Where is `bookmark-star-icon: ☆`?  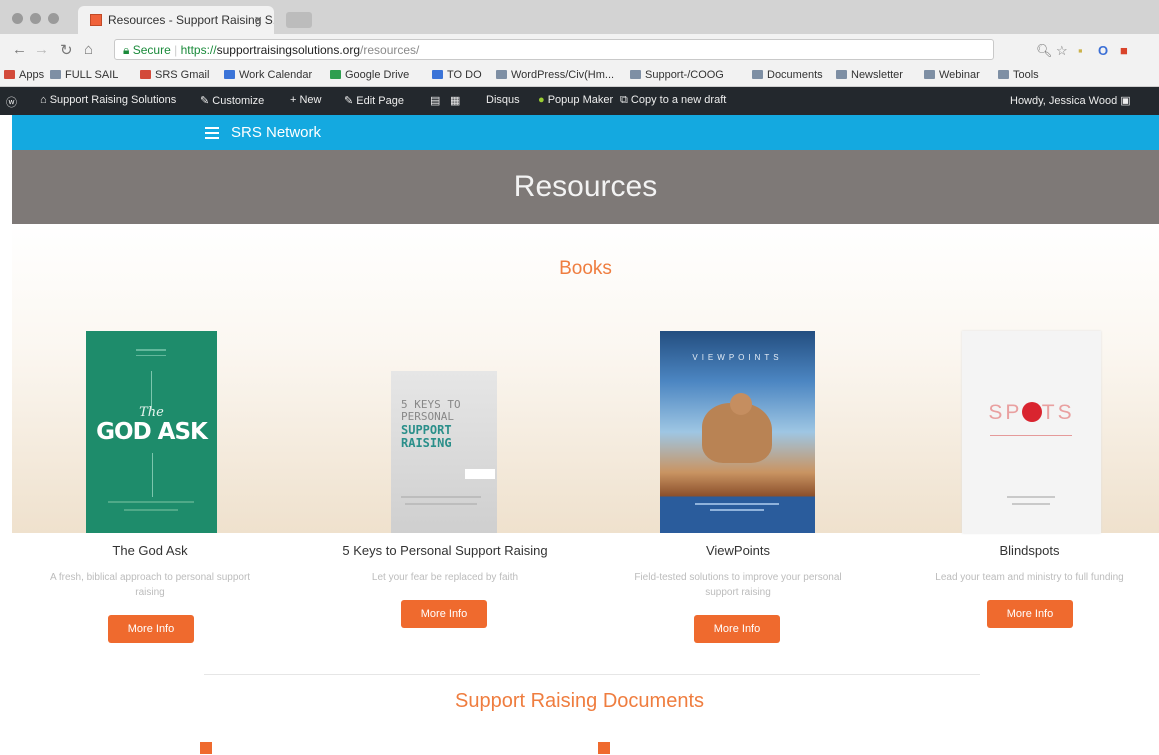
bookmark-star-icon: ☆ is located at coordinates (1062, 51).